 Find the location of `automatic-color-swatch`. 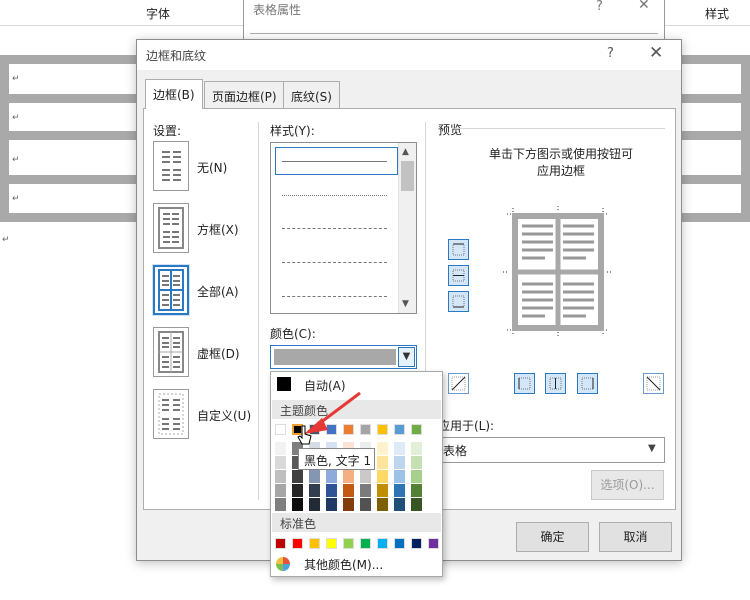

automatic-color-swatch is located at coordinates (284, 384).